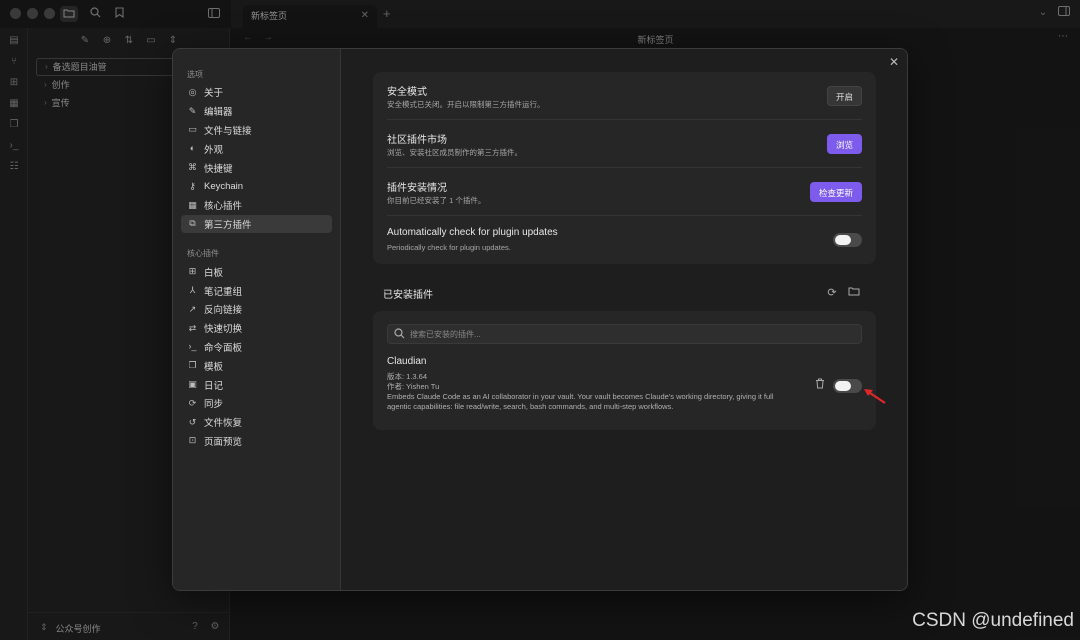 The image size is (1080, 640). What do you see at coordinates (218, 113) in the screenshot?
I see `sidebar-item-label: 编辑器` at bounding box center [218, 113].